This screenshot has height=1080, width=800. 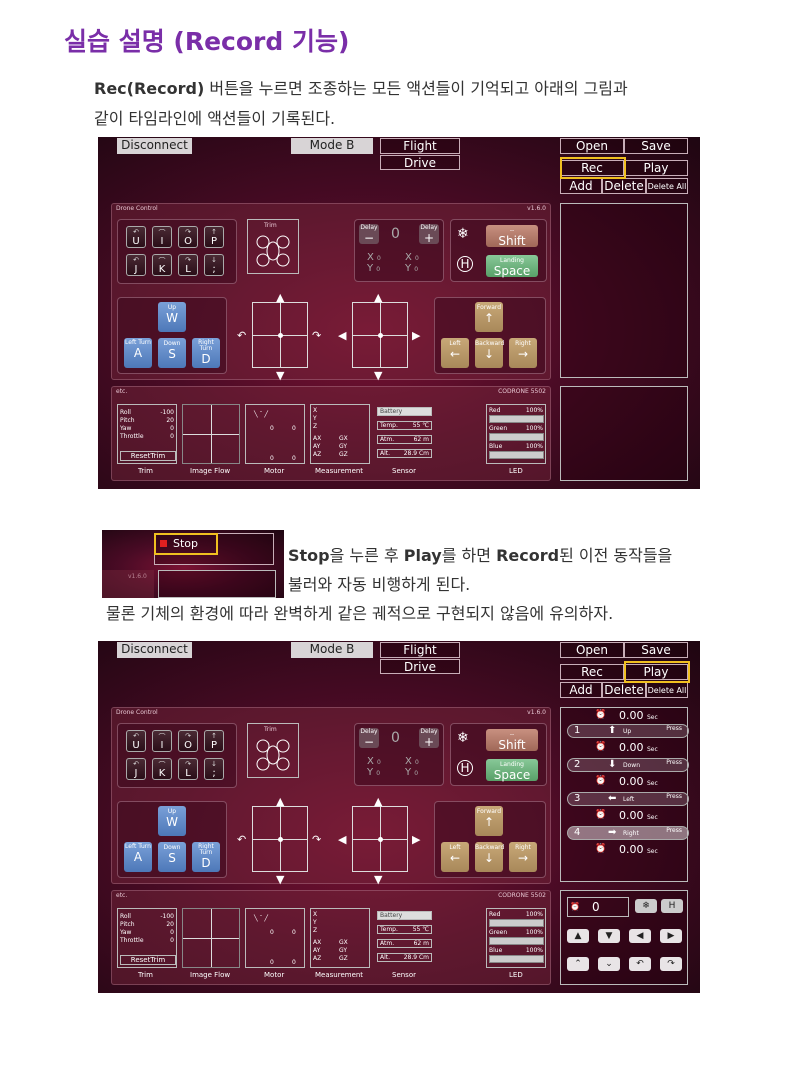 I want to click on stop-button: Stop, so click(x=186, y=544).